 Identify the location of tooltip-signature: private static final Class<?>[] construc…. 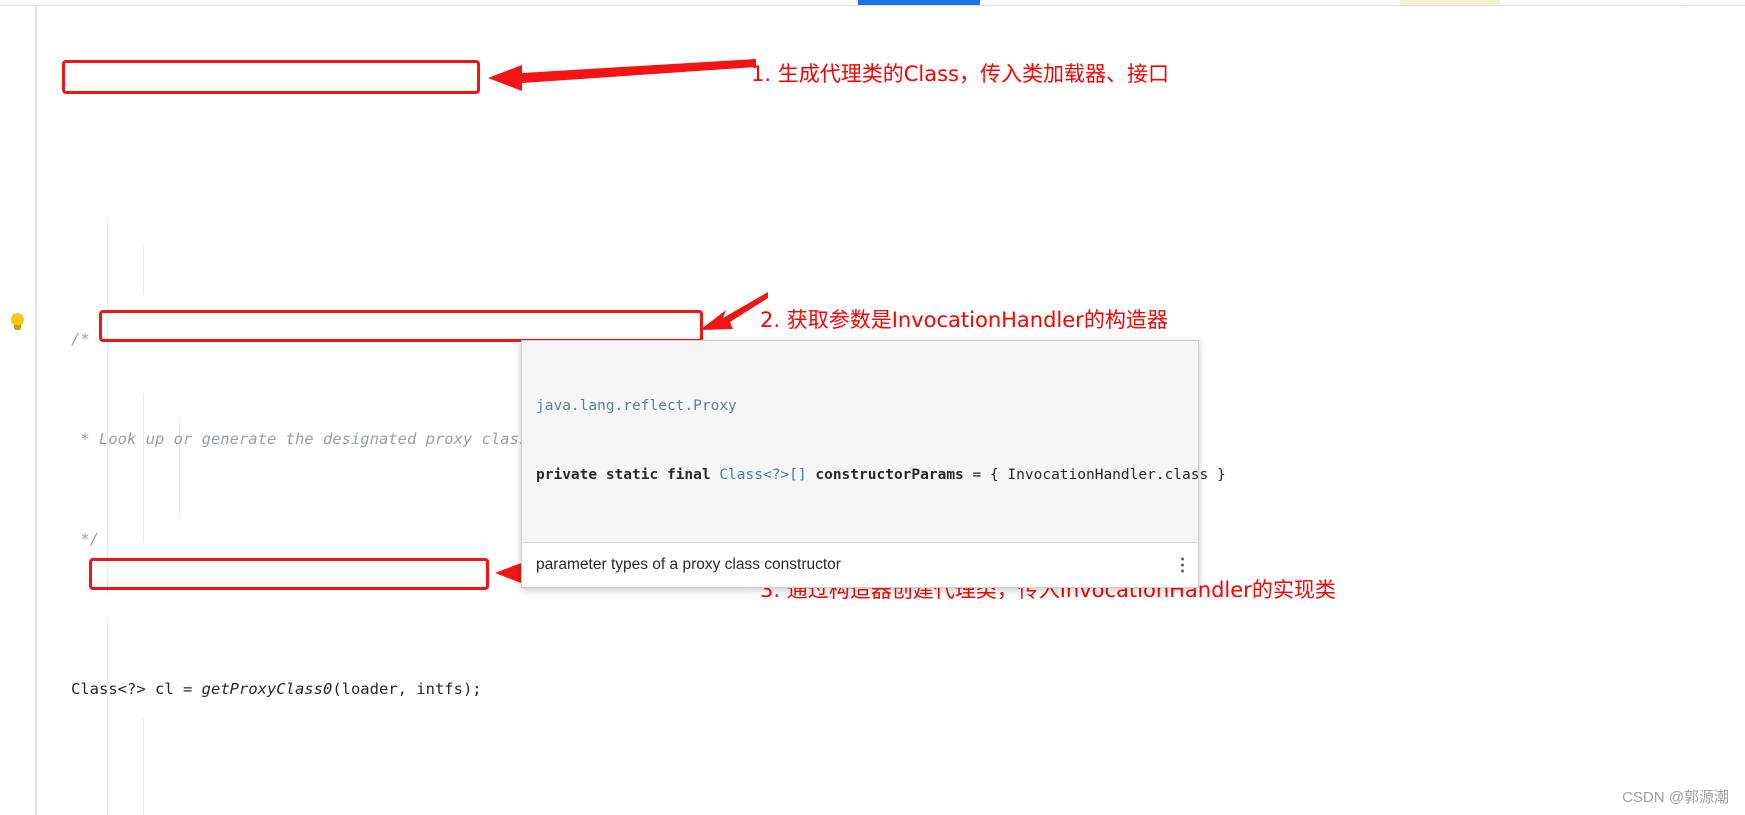
(881, 475).